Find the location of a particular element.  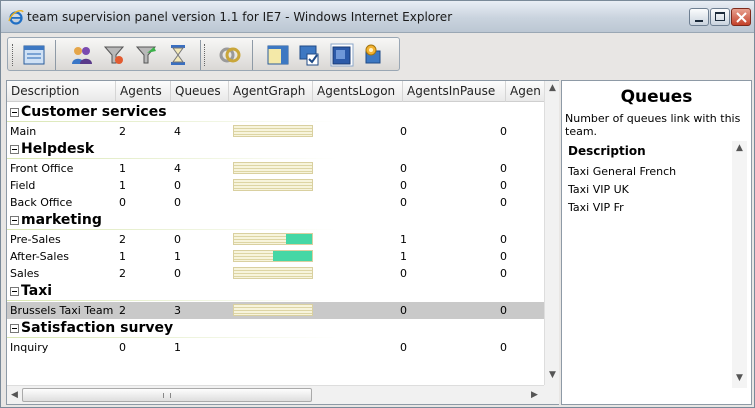

table-row: Front Office 1 4 0 0 is located at coordinates (275, 168).